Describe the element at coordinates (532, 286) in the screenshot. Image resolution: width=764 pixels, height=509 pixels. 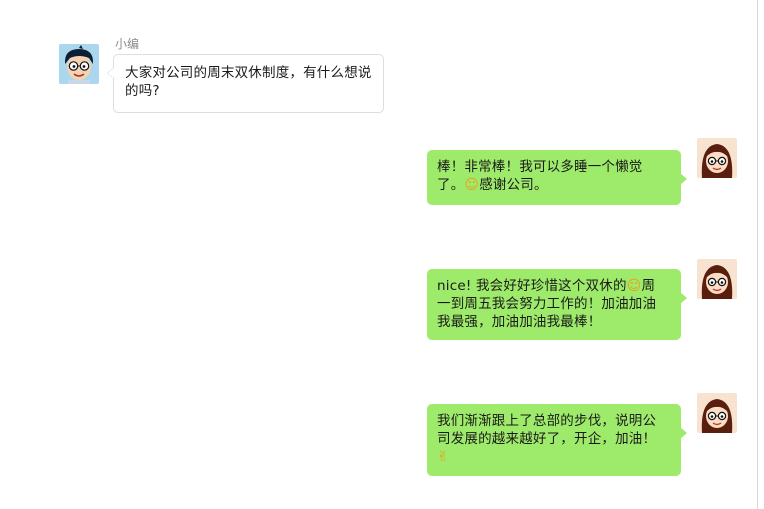
I see `message-text-line: nice! 我会好好珍惜这个双休的` at that location.